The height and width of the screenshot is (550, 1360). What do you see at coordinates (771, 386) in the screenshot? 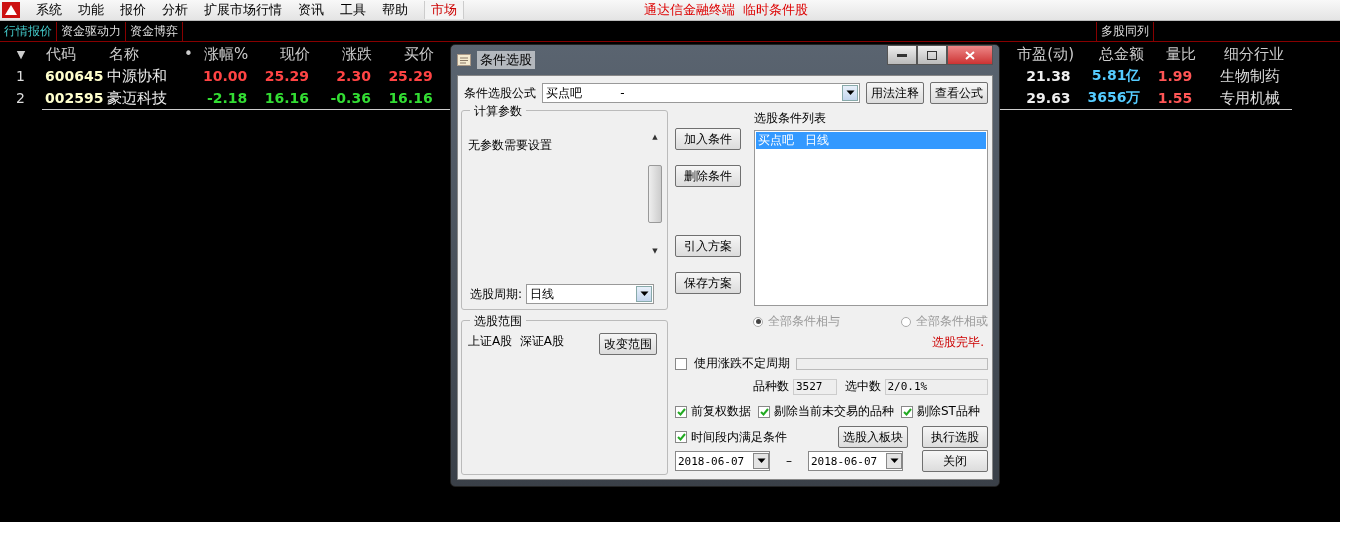
I see `count-label: 品种数` at bounding box center [771, 386].